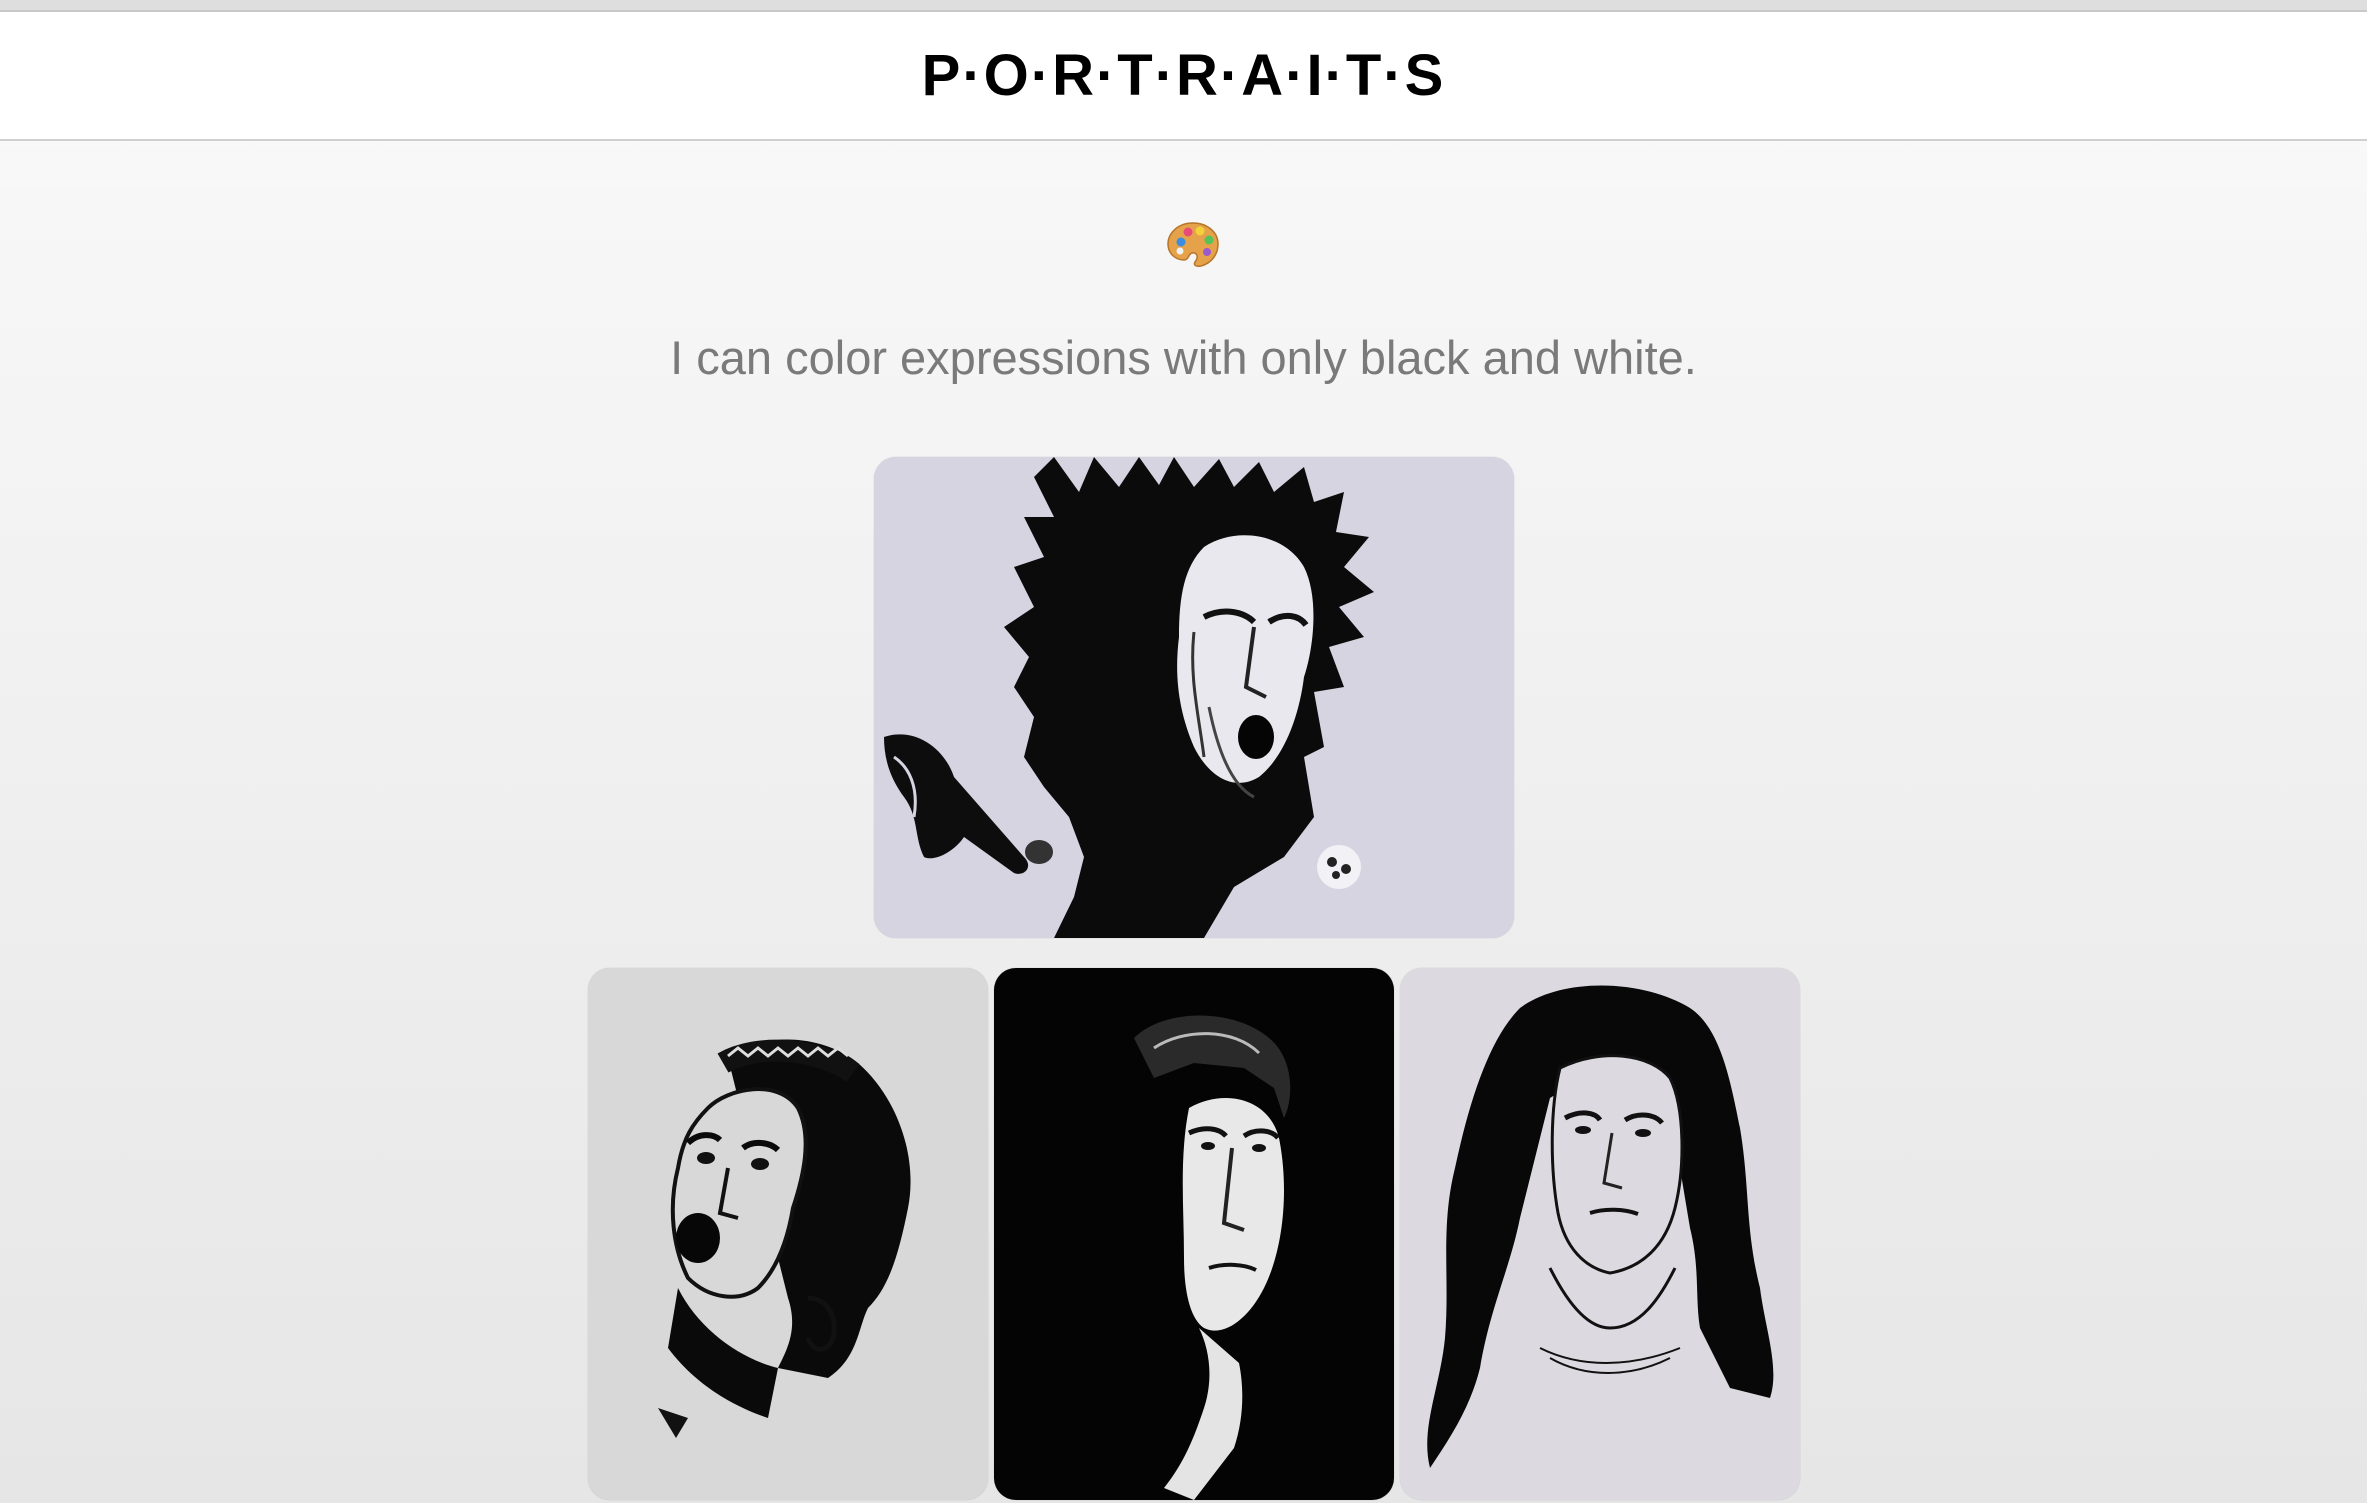 The height and width of the screenshot is (1503, 2367). What do you see at coordinates (1193, 244) in the screenshot?
I see `artist-palette-icon` at bounding box center [1193, 244].